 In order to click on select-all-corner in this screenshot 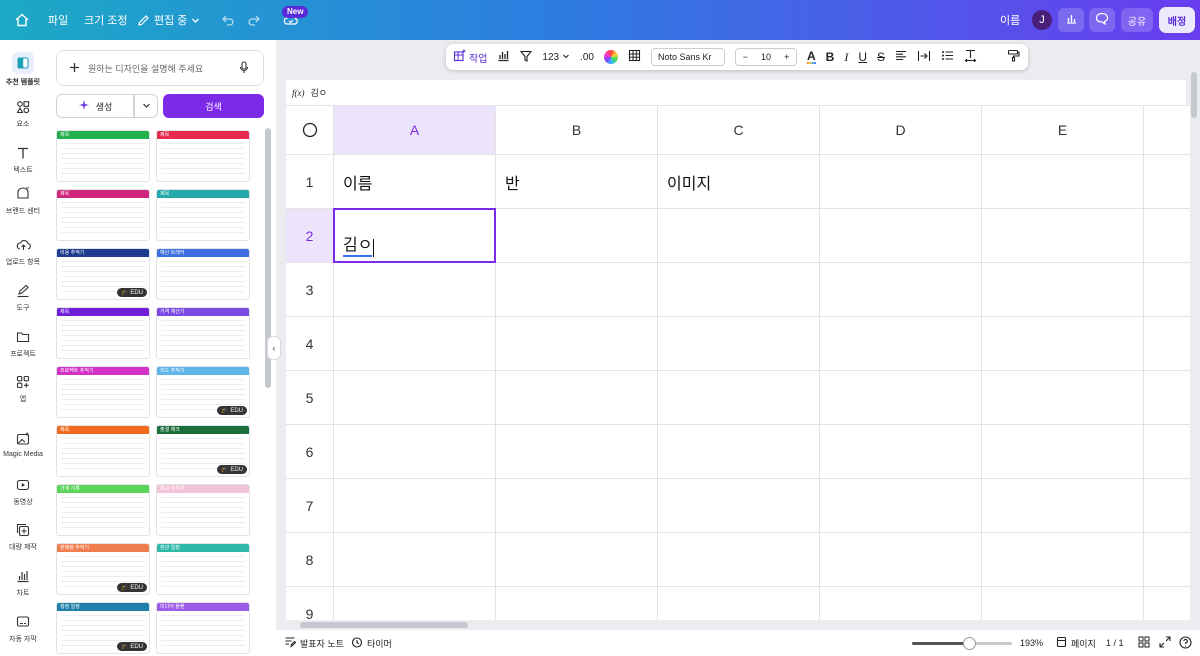, I will do `click(310, 130)`.